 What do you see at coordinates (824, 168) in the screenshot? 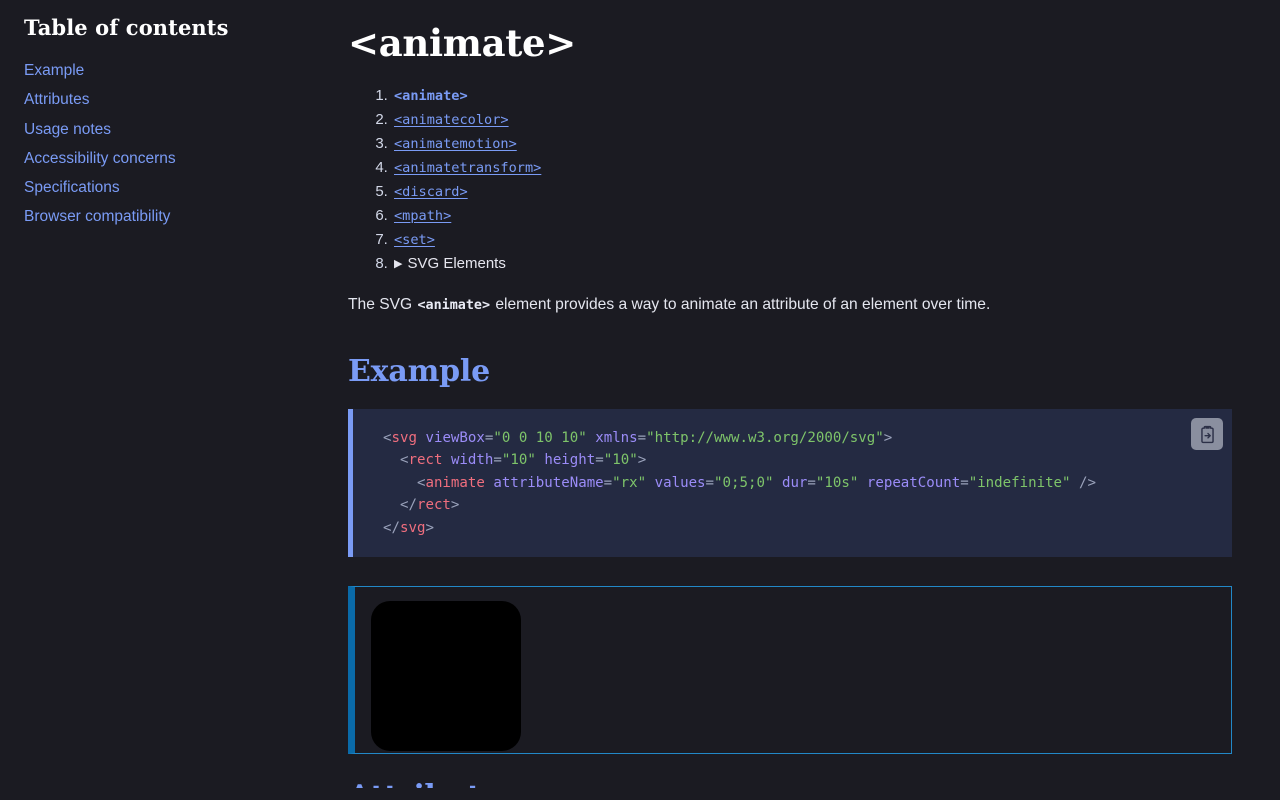
I see `list-item: <animatetransform>` at bounding box center [824, 168].